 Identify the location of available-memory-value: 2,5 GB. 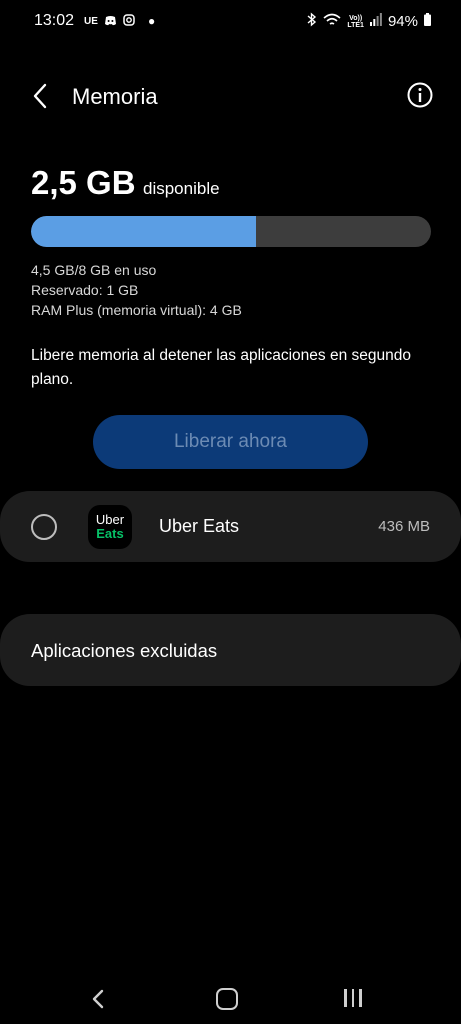
(83, 182).